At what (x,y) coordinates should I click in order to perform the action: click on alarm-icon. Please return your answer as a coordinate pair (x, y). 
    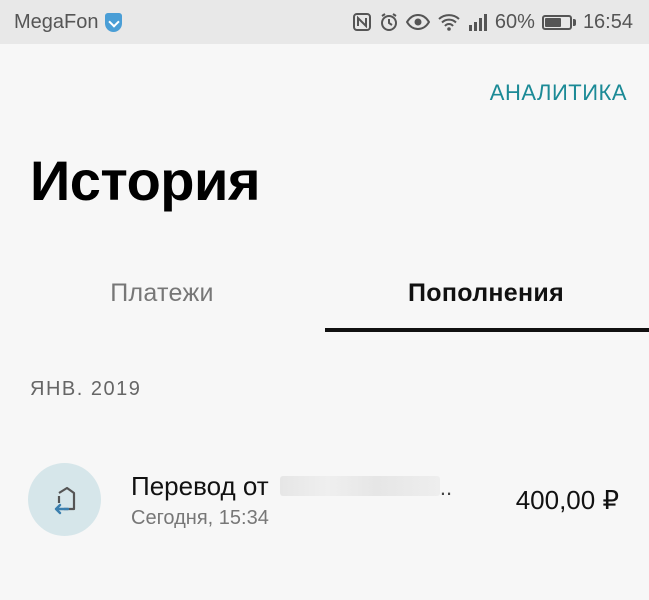
    Looking at the image, I should click on (388, 22).